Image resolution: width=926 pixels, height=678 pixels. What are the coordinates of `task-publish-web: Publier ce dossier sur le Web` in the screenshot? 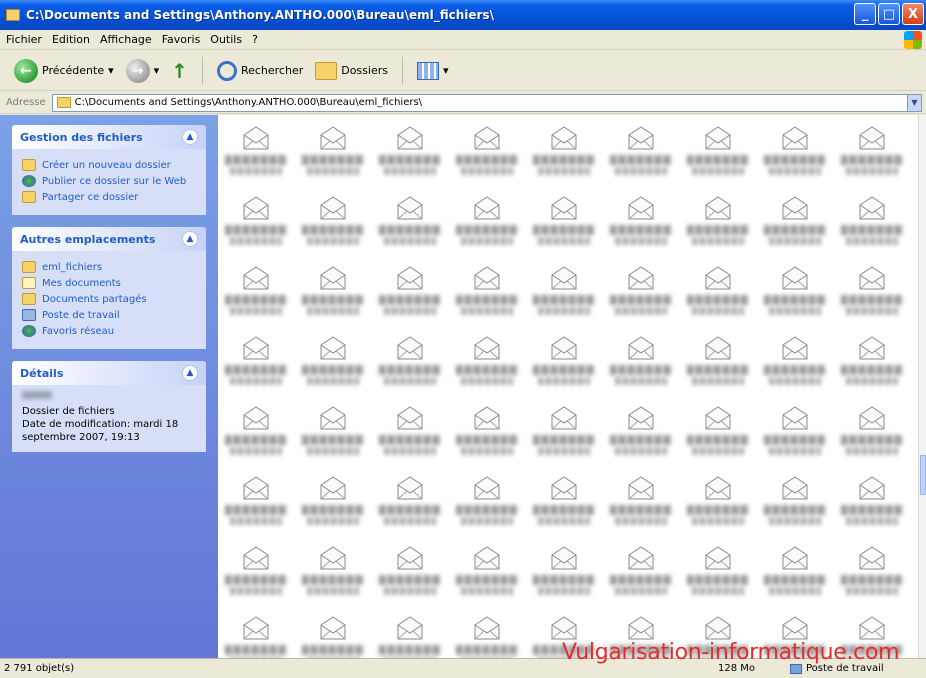 It's located at (109, 181).